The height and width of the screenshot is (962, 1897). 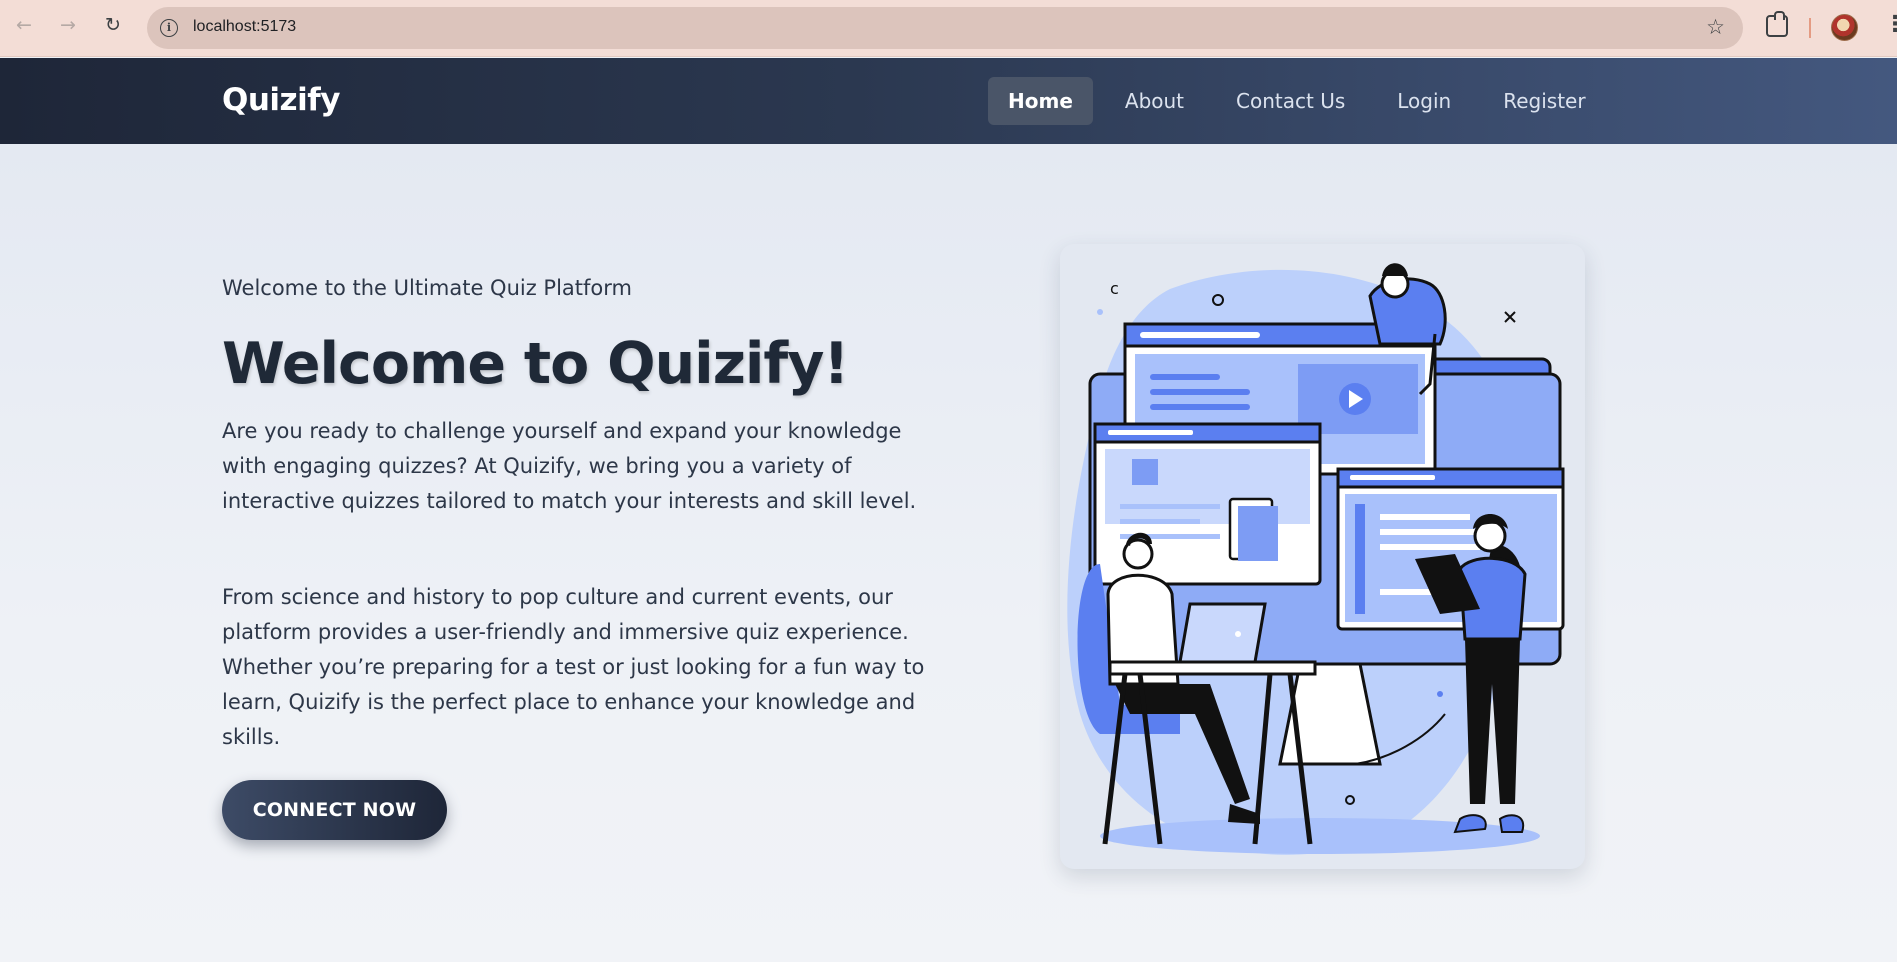 I want to click on profile-avatar, so click(x=1844, y=27).